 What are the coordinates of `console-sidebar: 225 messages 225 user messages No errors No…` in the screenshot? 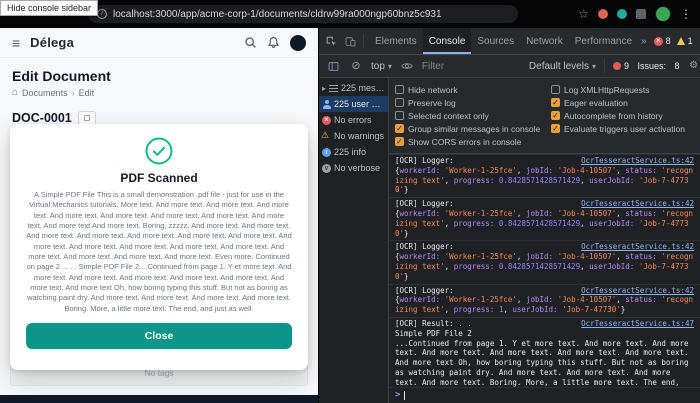 It's located at (354, 240).